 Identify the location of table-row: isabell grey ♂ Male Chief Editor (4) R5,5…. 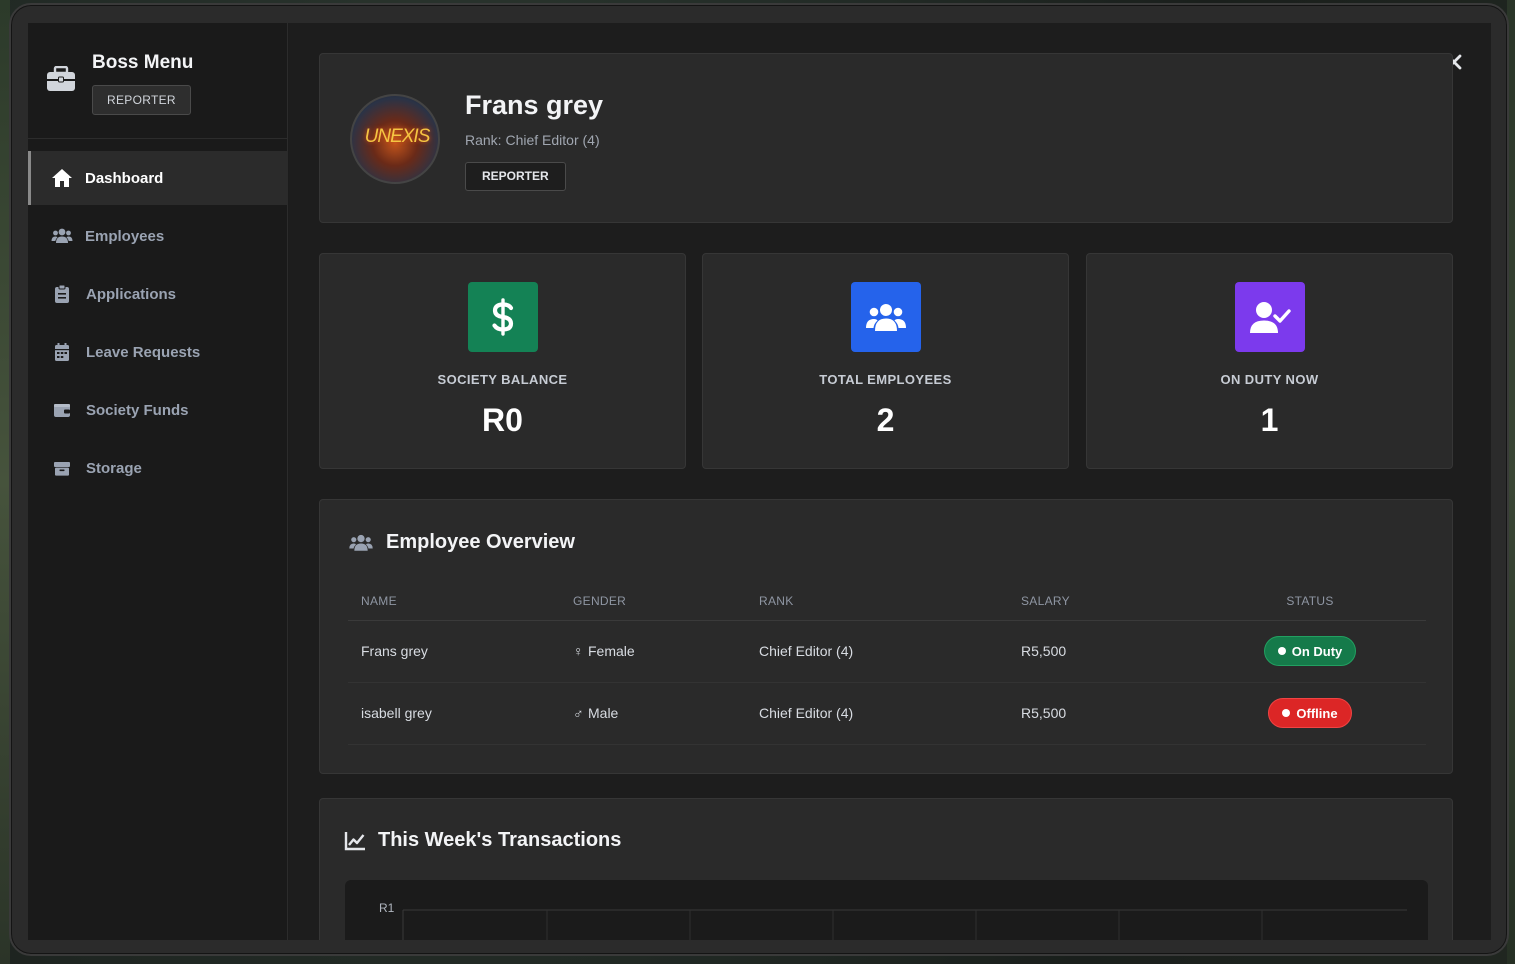
(887, 713).